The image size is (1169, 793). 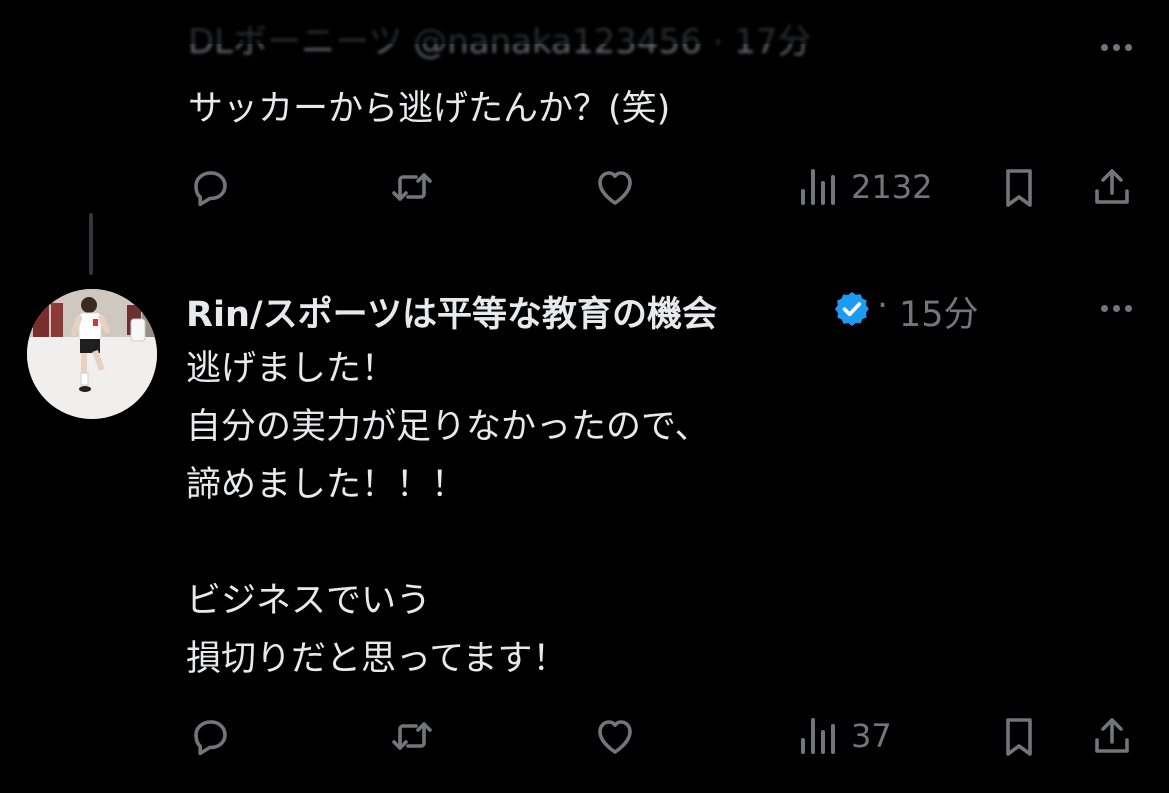 What do you see at coordinates (91, 244) in the screenshot?
I see `thread-connector-line` at bounding box center [91, 244].